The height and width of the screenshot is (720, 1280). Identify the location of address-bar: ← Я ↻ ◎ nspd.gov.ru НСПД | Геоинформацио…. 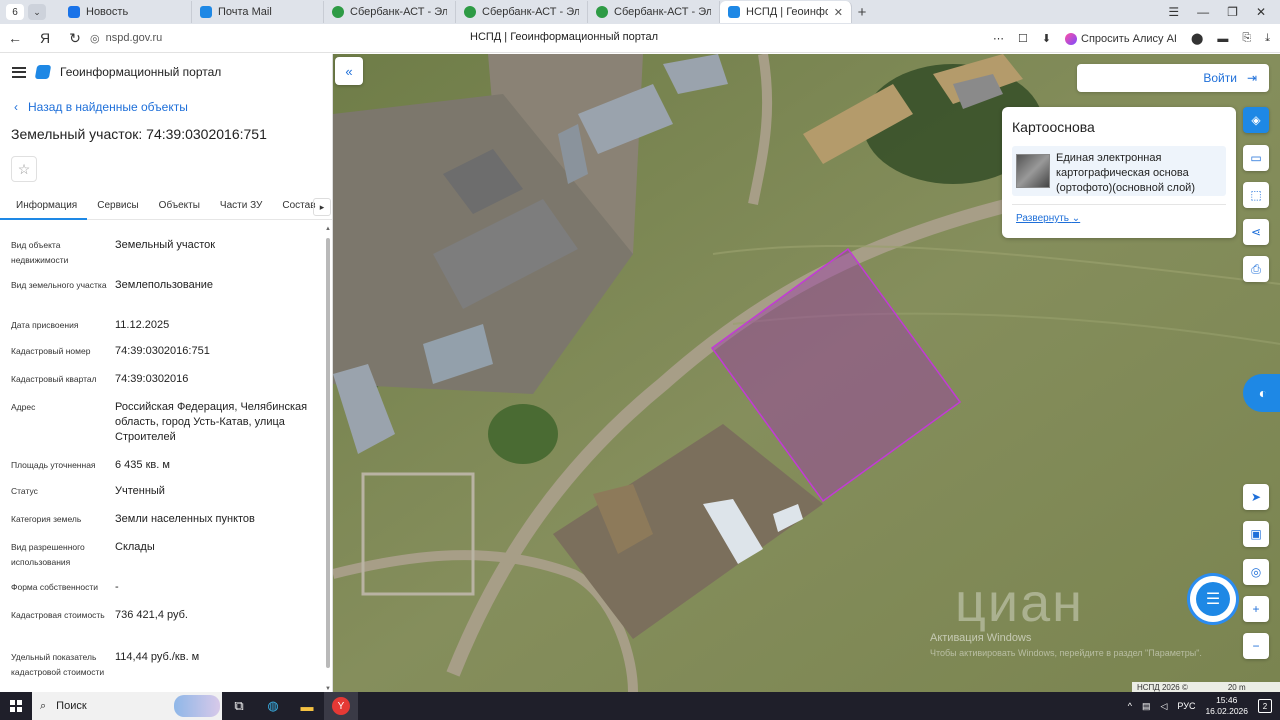
(640, 38).